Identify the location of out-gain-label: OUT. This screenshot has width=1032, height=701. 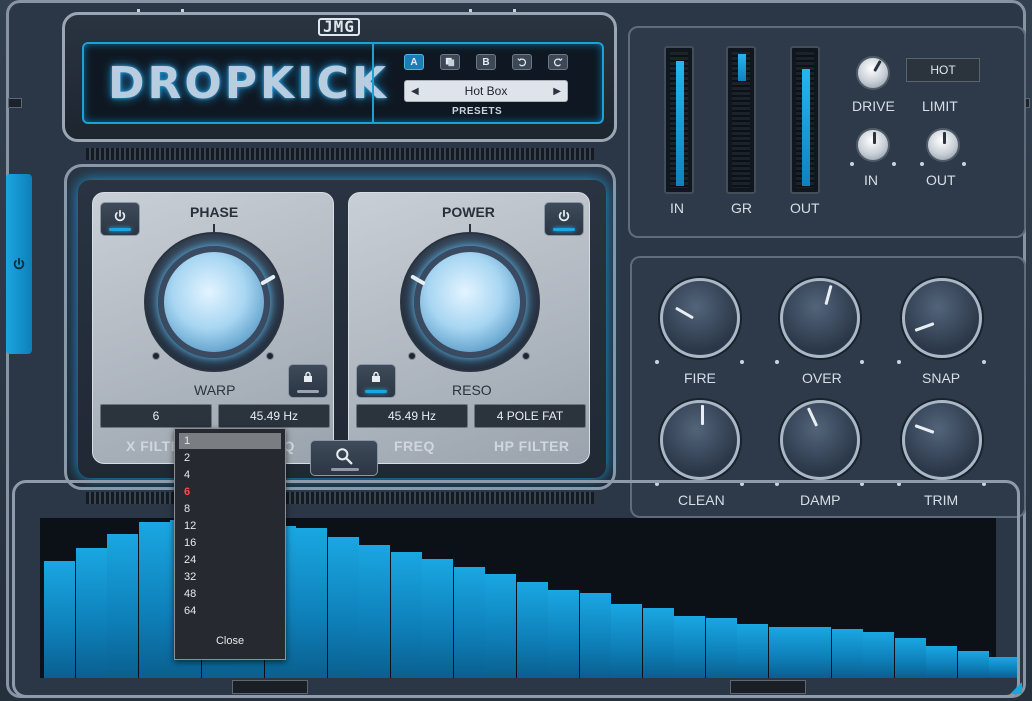
(941, 180).